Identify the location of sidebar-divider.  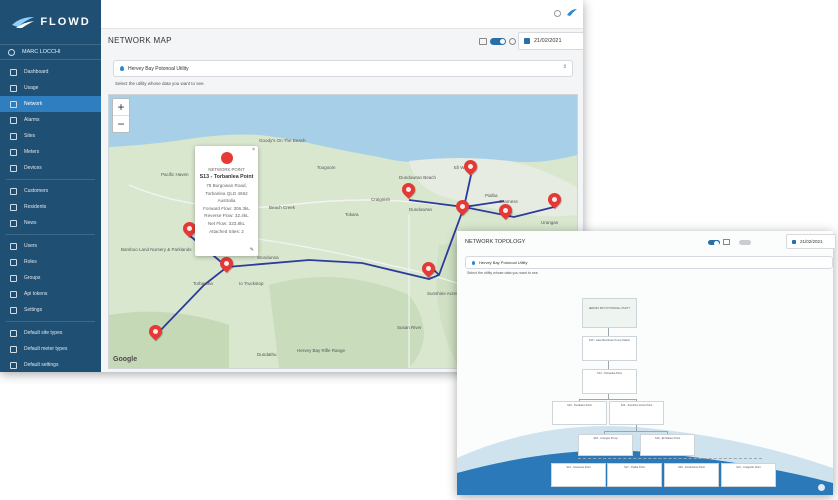
(50, 234).